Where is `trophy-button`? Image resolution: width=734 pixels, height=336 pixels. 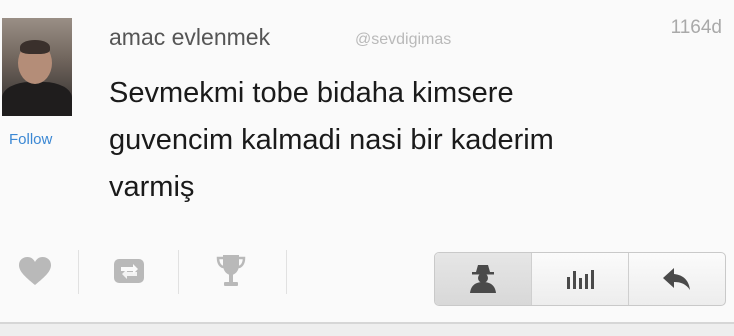 trophy-button is located at coordinates (231, 271).